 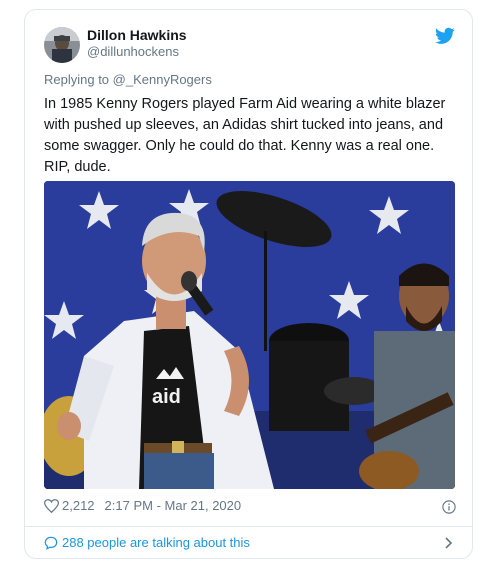 What do you see at coordinates (248, 526) in the screenshot?
I see `divider` at bounding box center [248, 526].